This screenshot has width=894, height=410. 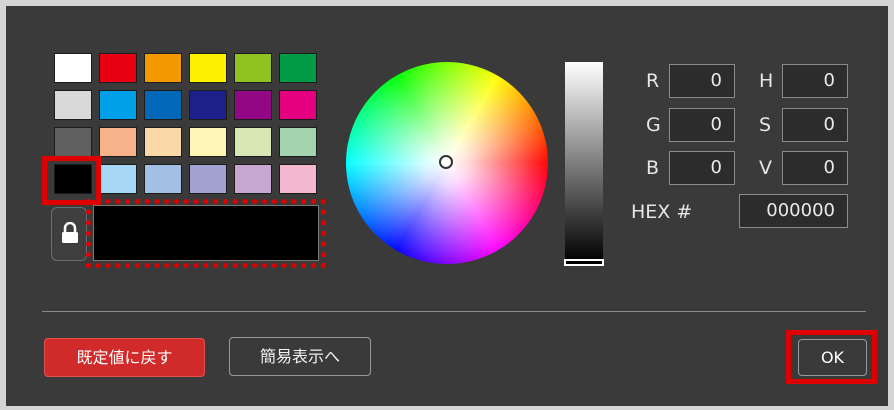 What do you see at coordinates (662, 212) in the screenshot?
I see `hex-label: HEX #` at bounding box center [662, 212].